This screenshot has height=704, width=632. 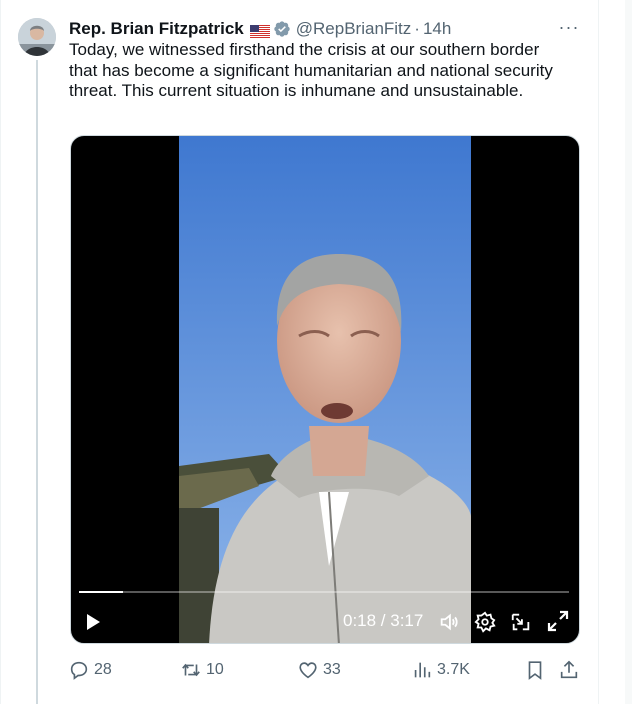 What do you see at coordinates (0, 352) in the screenshot?
I see `timeline-border-left` at bounding box center [0, 352].